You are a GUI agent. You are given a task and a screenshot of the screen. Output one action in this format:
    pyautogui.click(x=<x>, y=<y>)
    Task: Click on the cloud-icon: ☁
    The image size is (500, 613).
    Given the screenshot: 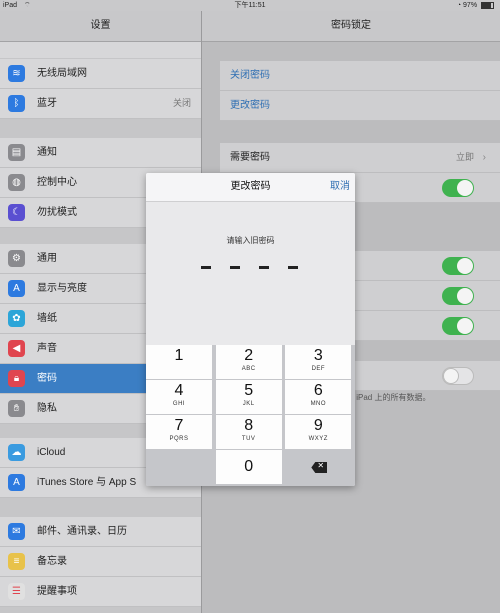 What is the action you would take?
    pyautogui.click(x=16, y=452)
    